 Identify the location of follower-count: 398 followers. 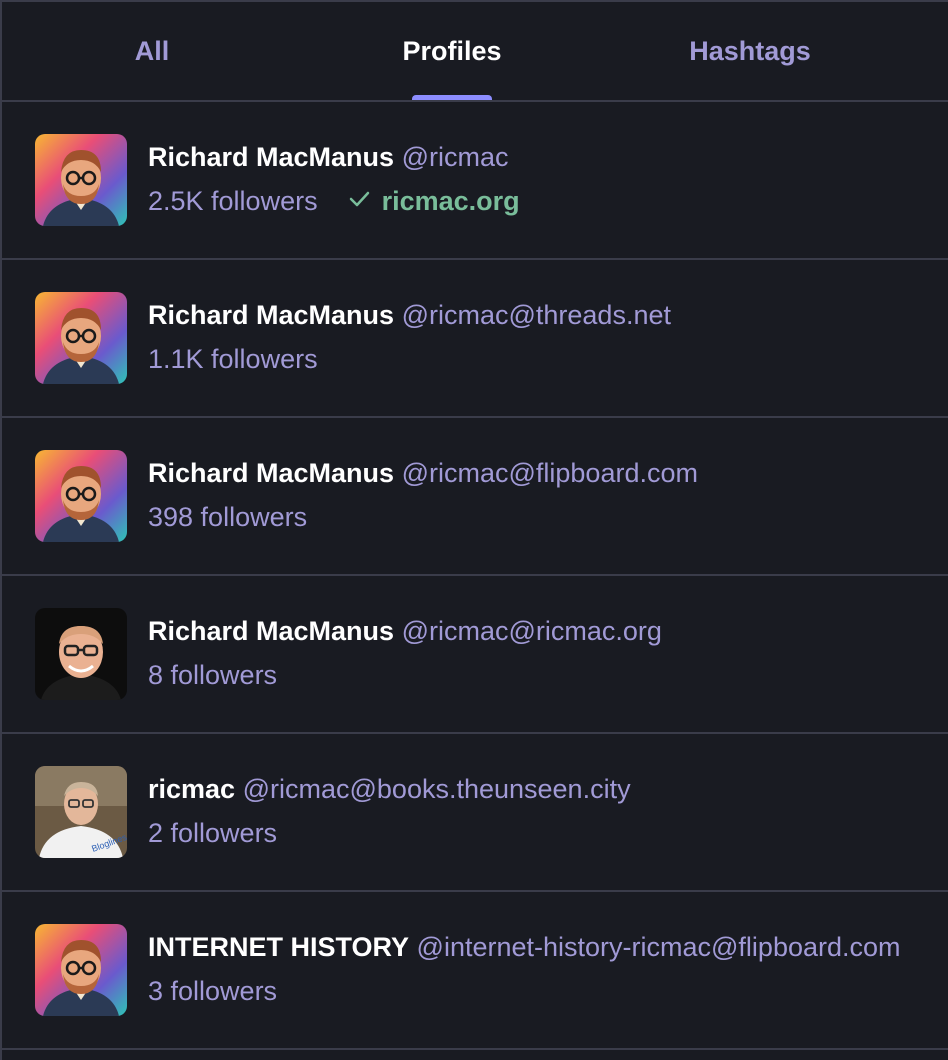
(228, 517).